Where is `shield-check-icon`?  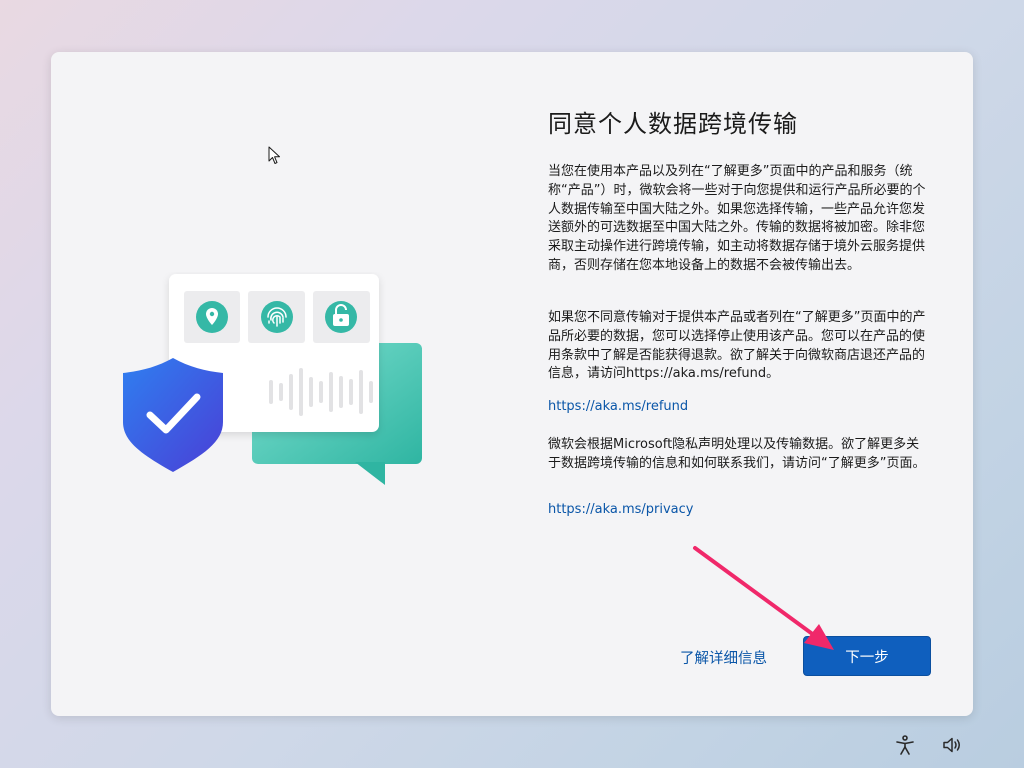 shield-check-icon is located at coordinates (173, 415).